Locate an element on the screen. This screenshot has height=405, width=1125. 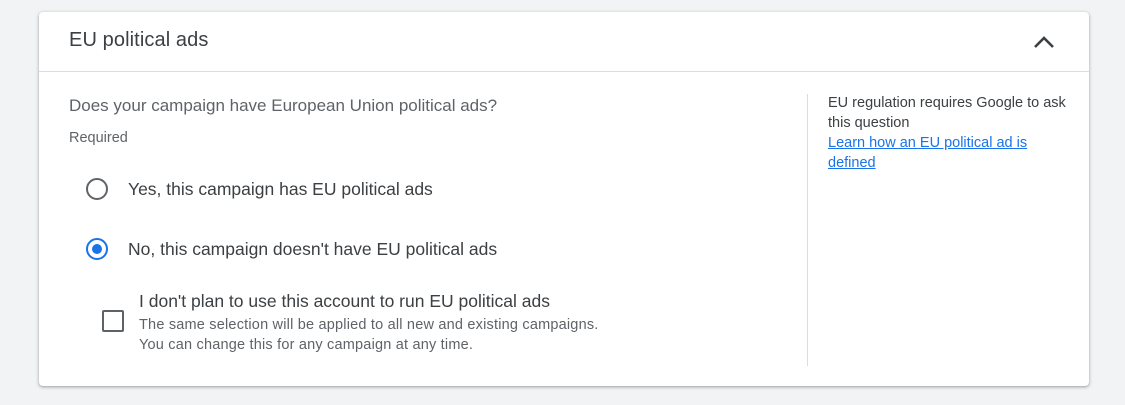
radio-button-no is located at coordinates (97, 249).